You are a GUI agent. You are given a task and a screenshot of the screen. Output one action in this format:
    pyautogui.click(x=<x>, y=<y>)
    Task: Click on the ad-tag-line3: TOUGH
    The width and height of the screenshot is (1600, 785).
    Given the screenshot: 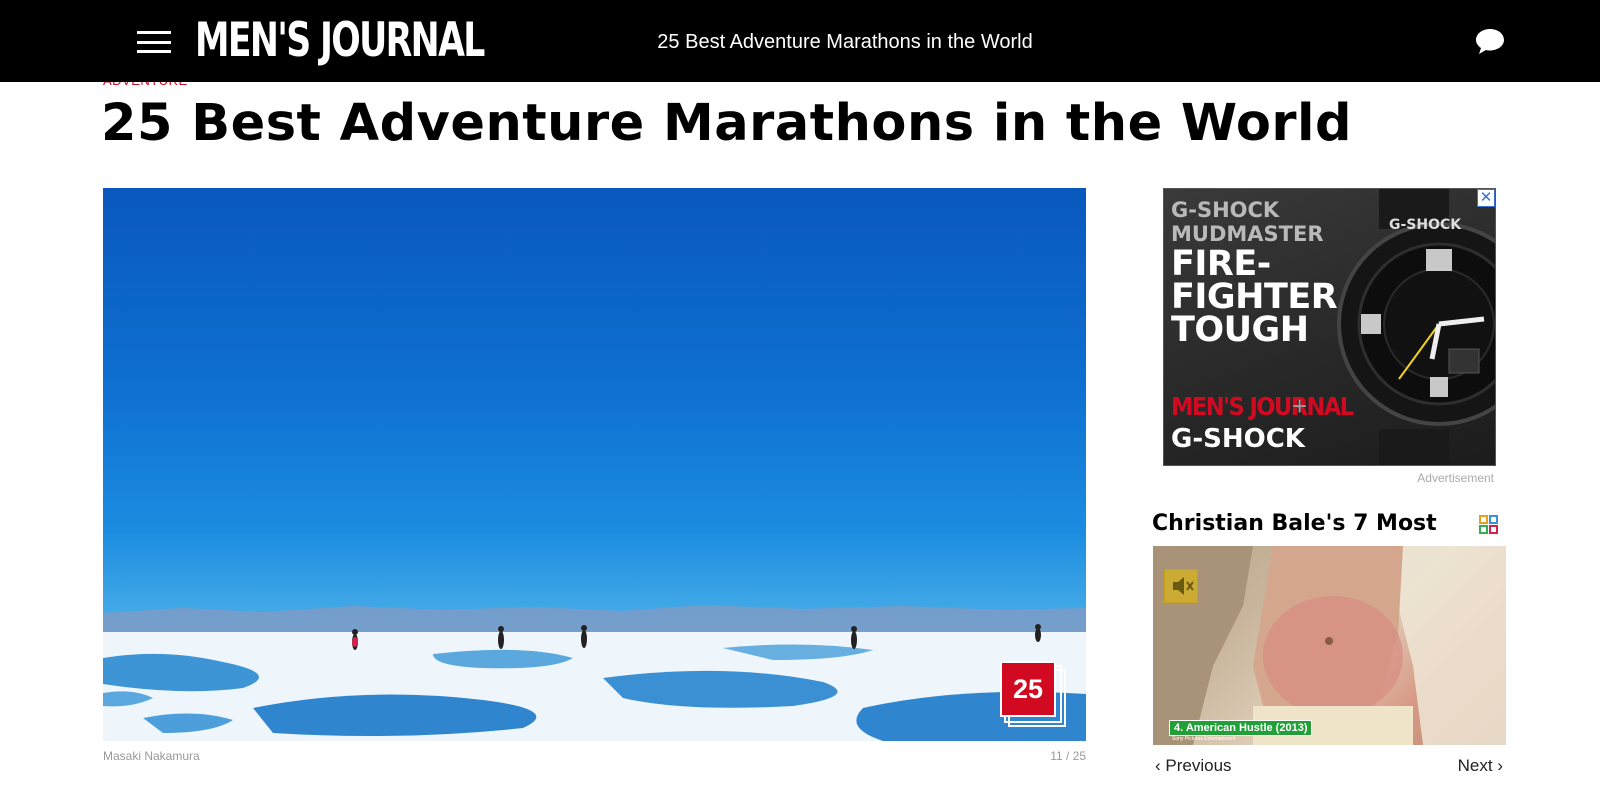 What is the action you would take?
    pyautogui.click(x=1240, y=330)
    